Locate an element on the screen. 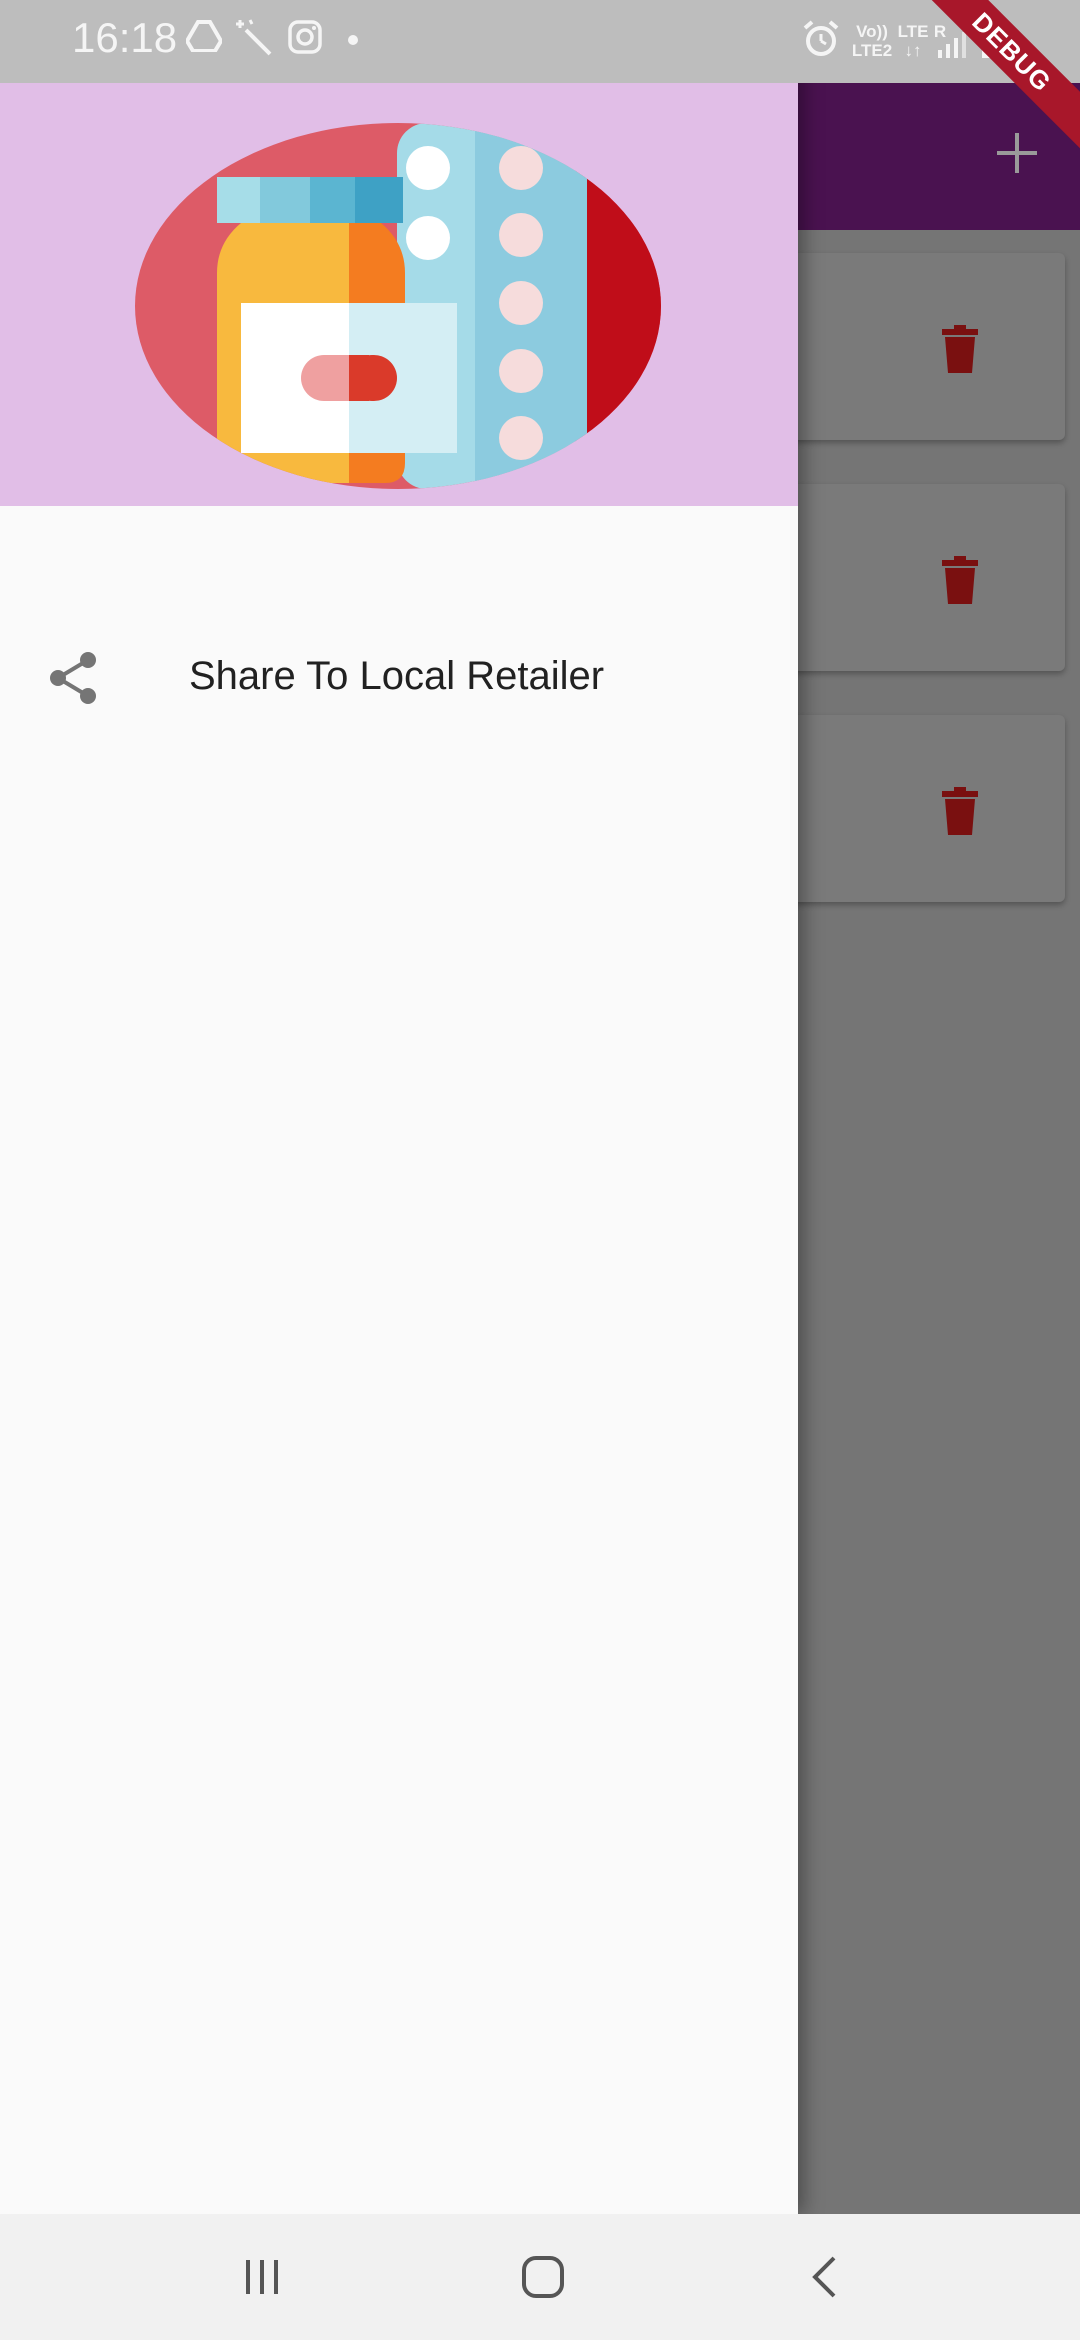 This screenshot has width=1080, height=2340. add-button is located at coordinates (1017, 153).